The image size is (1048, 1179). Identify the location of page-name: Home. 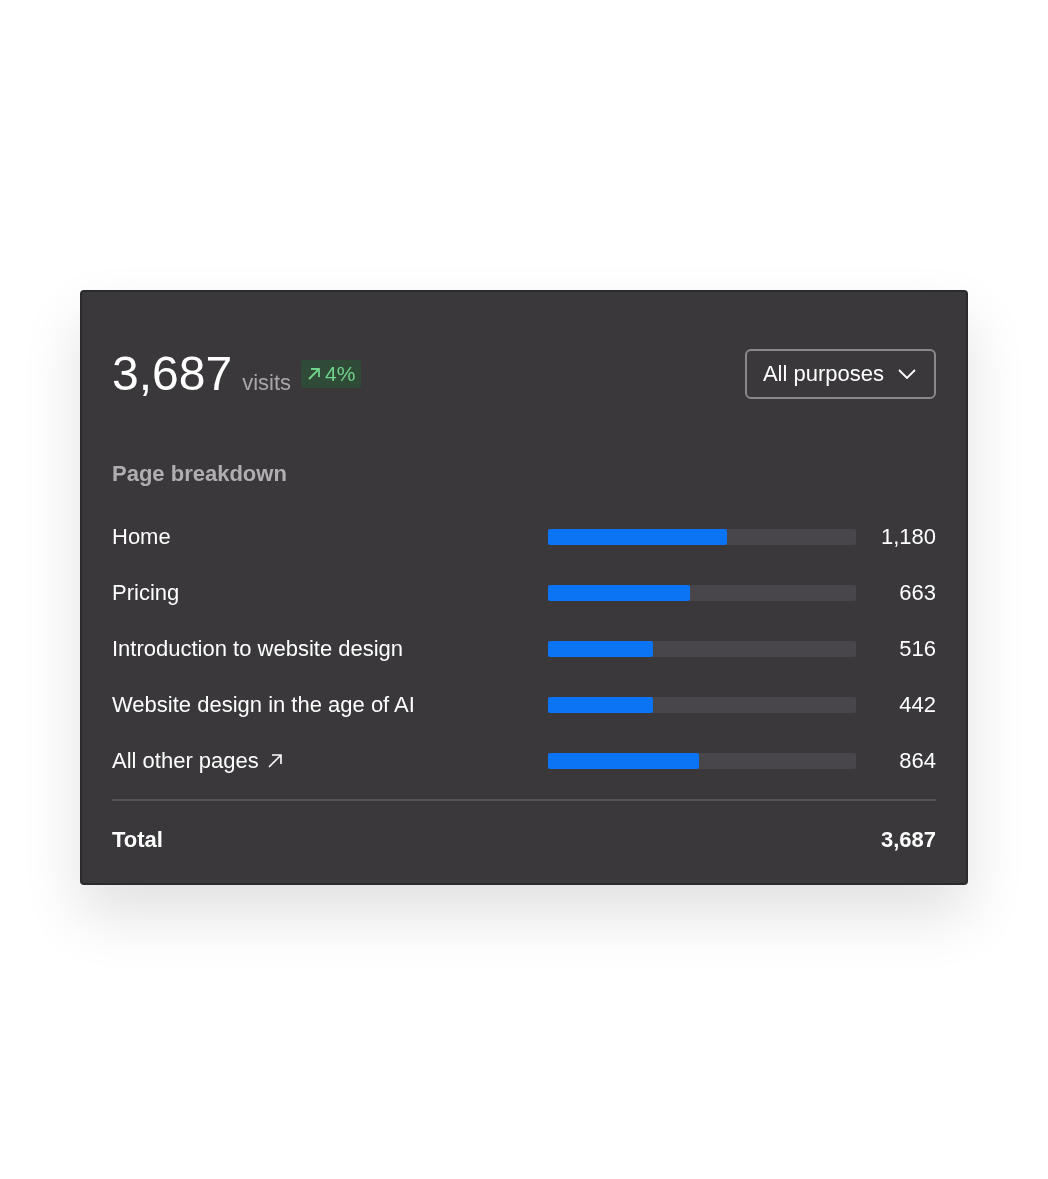
(141, 537).